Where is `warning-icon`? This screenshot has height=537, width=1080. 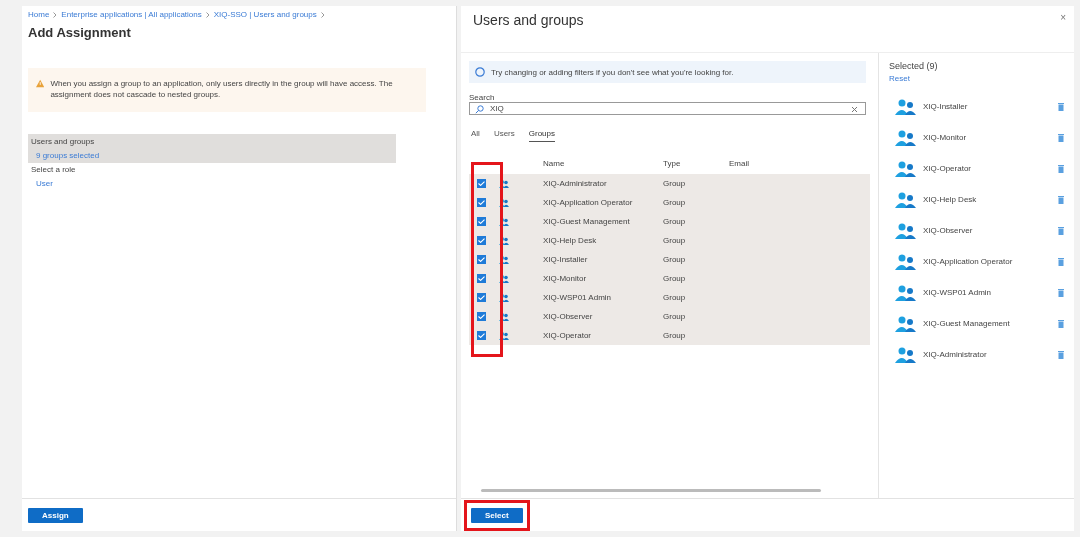 warning-icon is located at coordinates (40, 83).